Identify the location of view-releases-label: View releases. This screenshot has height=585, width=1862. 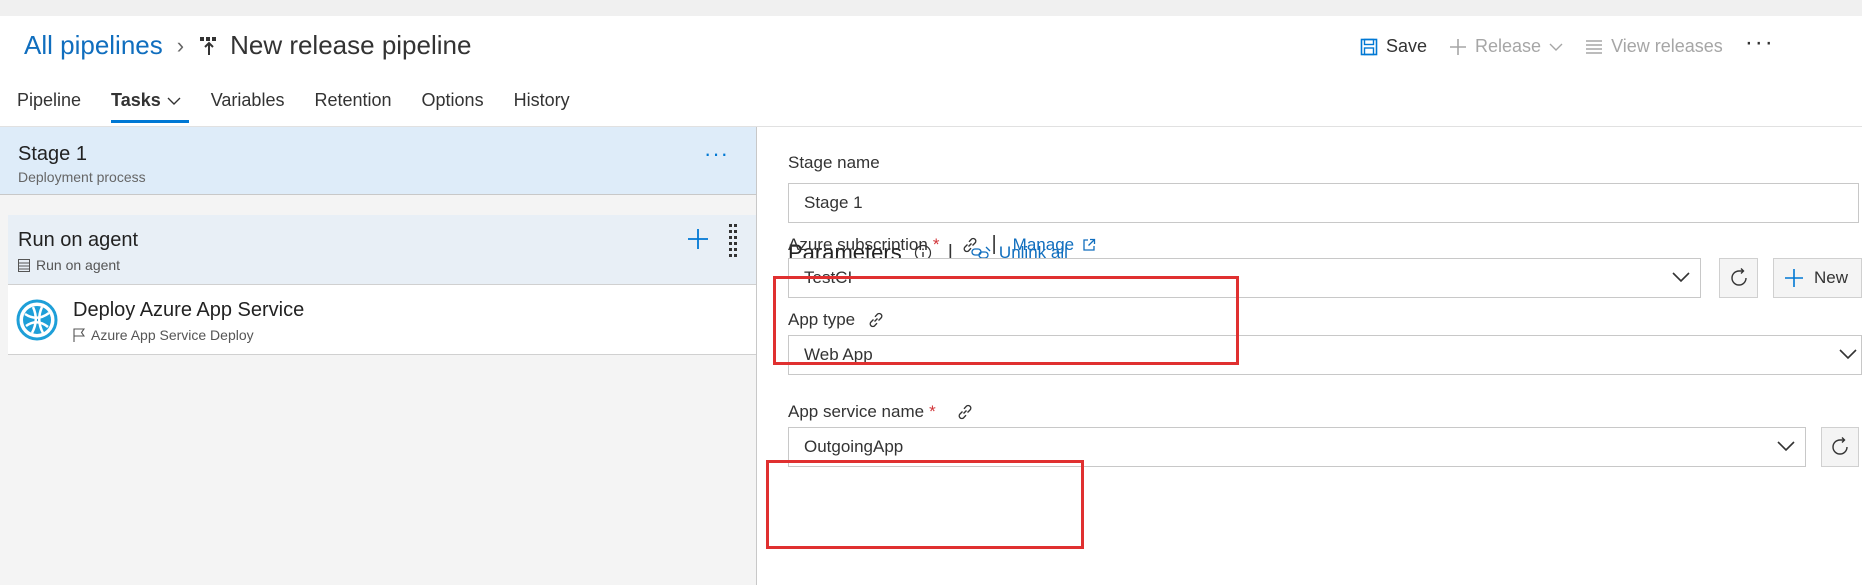
(1667, 46).